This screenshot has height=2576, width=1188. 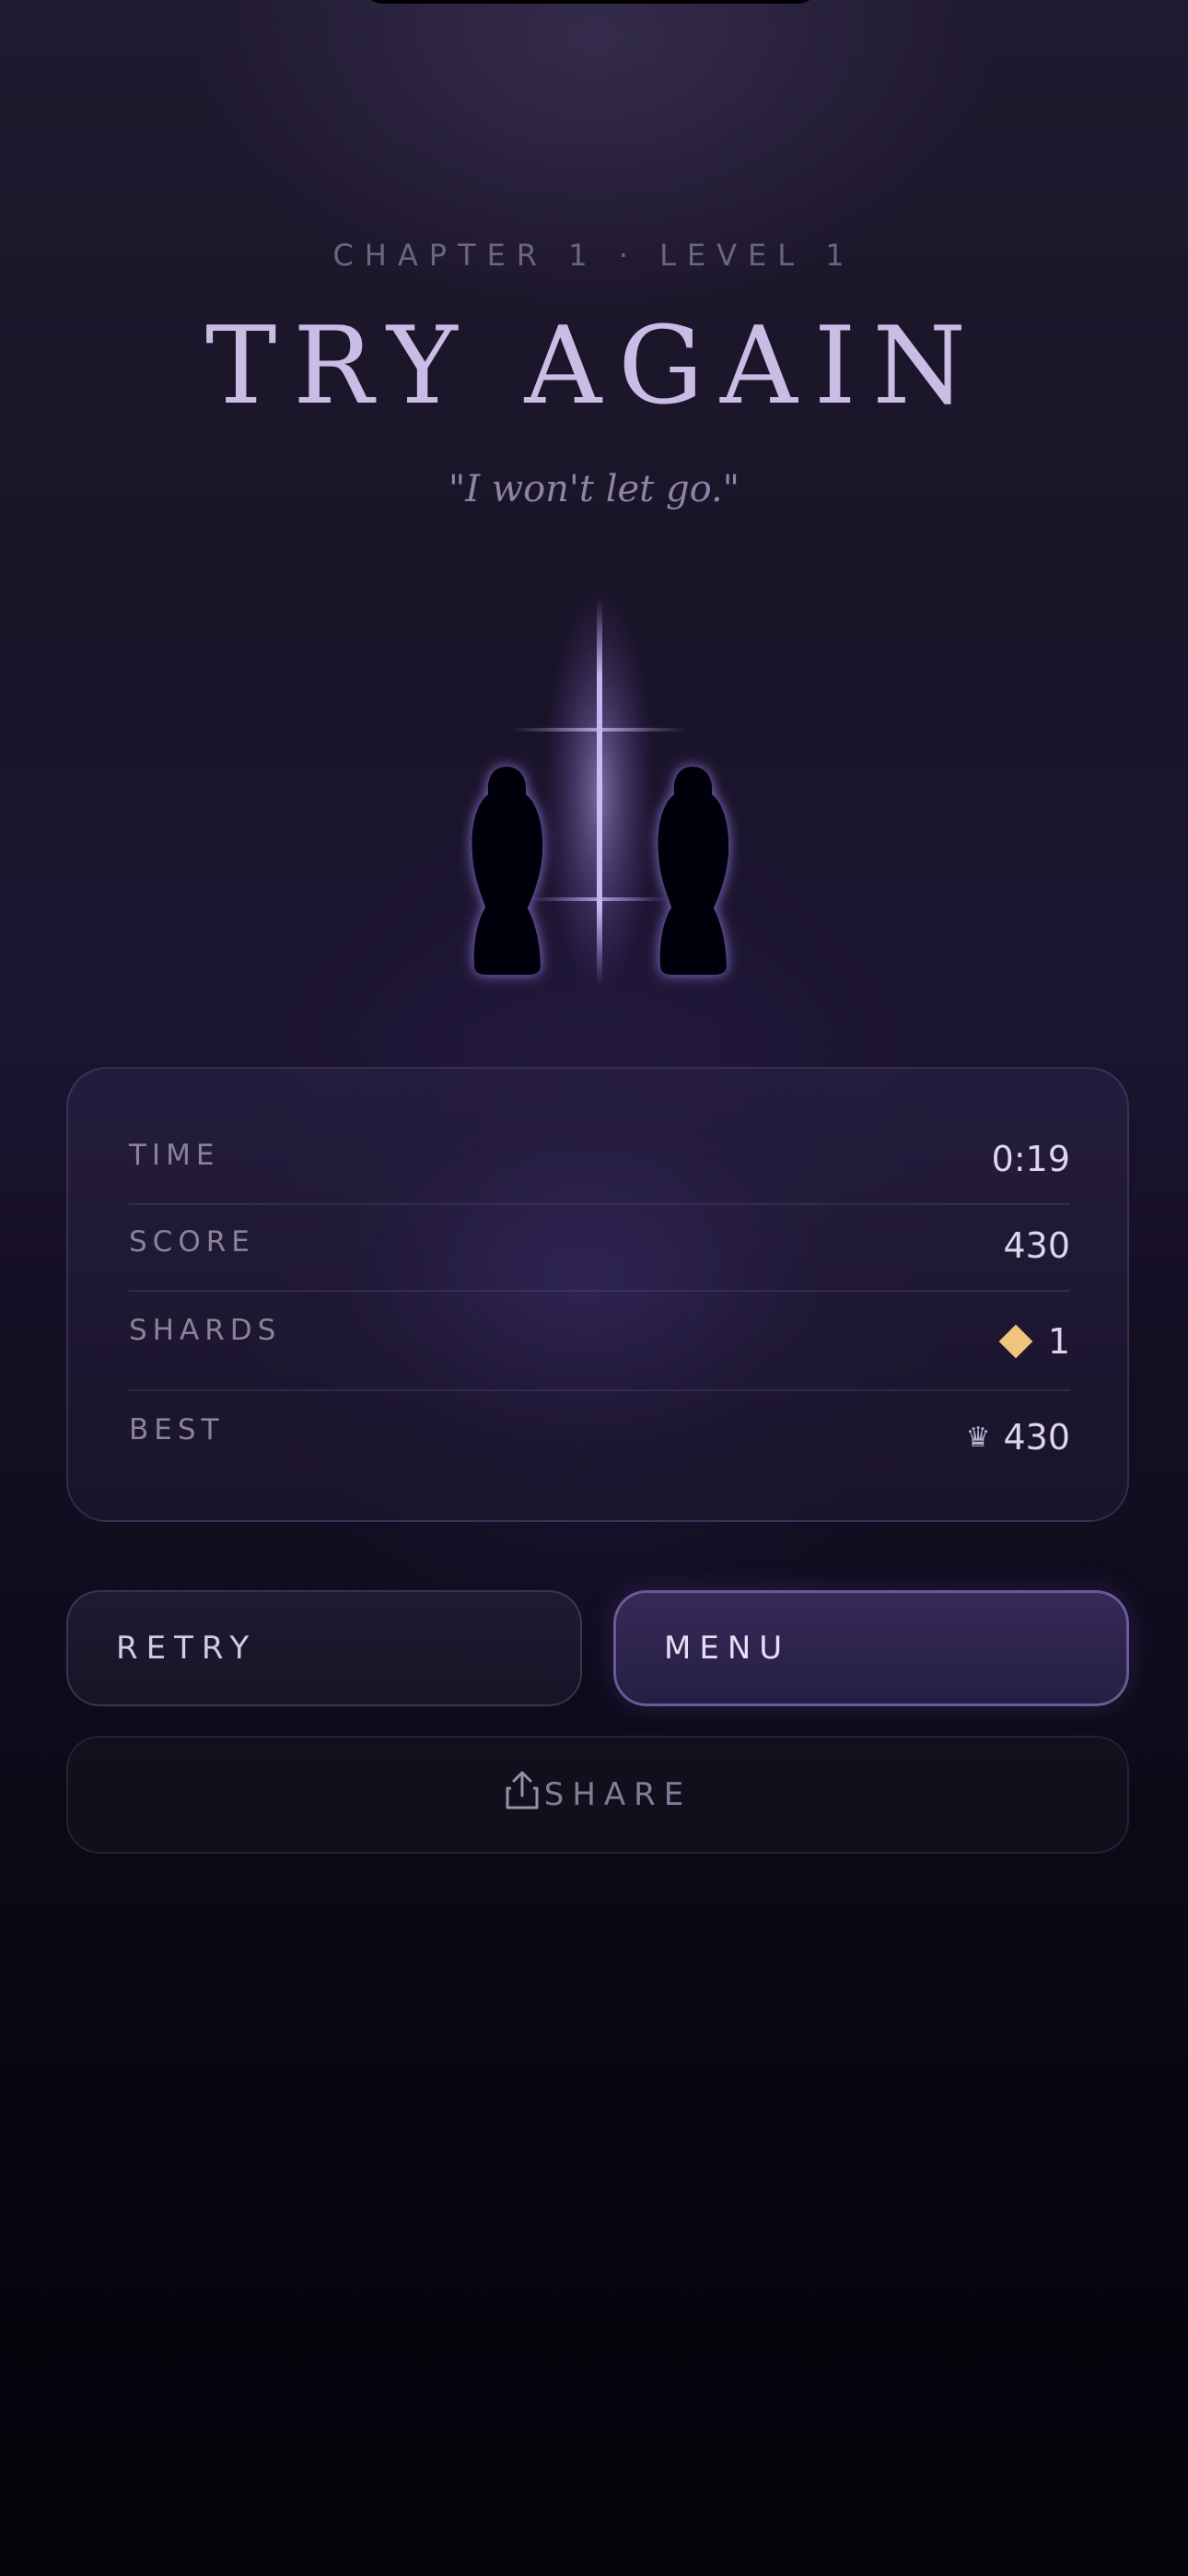 I want to click on stat-label-shards: SHARDS, so click(x=205, y=1330).